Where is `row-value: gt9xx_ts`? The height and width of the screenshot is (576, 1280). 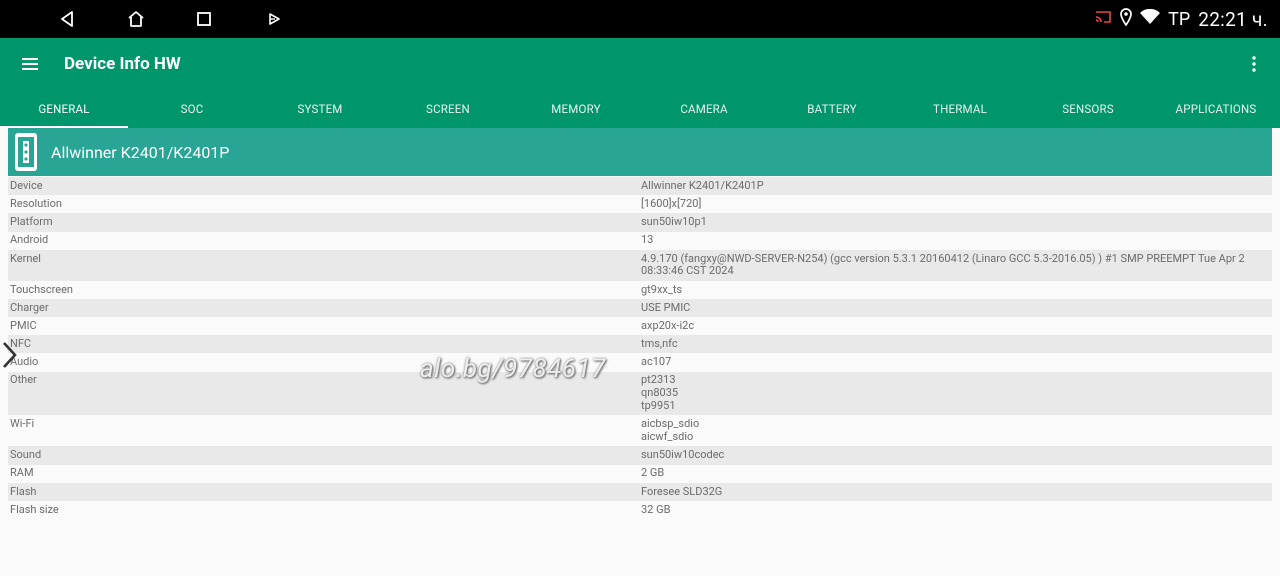 row-value: gt9xx_ts is located at coordinates (662, 289).